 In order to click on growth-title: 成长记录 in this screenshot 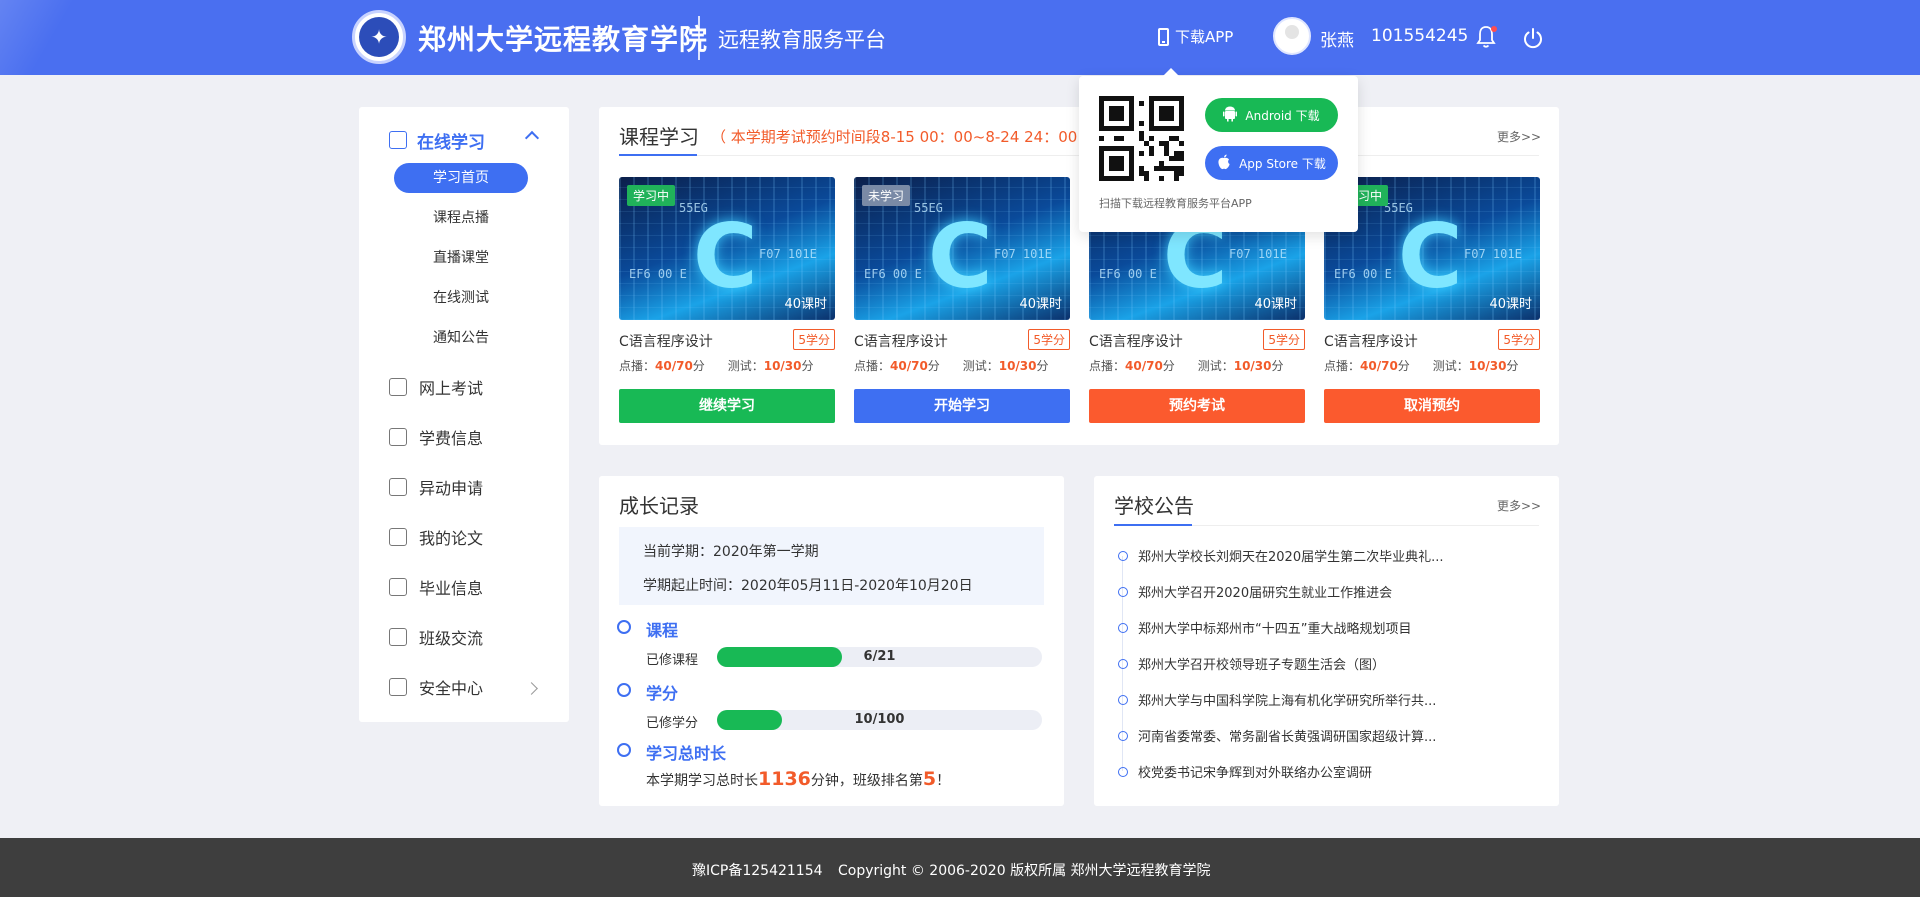, I will do `click(659, 506)`.